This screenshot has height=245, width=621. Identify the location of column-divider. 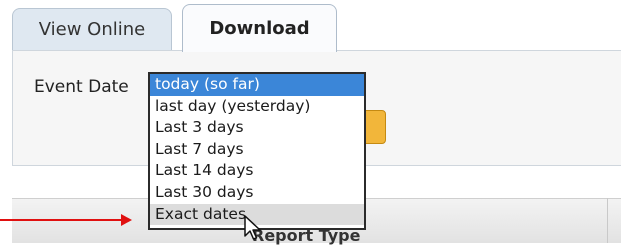
(607, 220).